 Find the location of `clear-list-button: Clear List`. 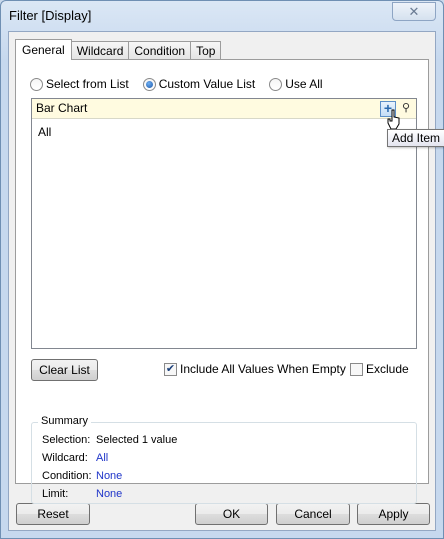

clear-list-button: Clear List is located at coordinates (64, 370).